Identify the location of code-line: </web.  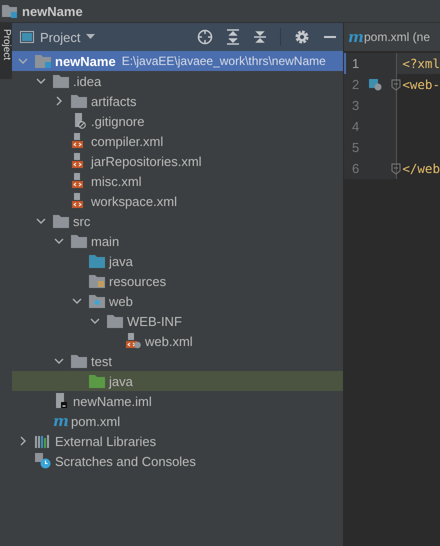
(421, 168).